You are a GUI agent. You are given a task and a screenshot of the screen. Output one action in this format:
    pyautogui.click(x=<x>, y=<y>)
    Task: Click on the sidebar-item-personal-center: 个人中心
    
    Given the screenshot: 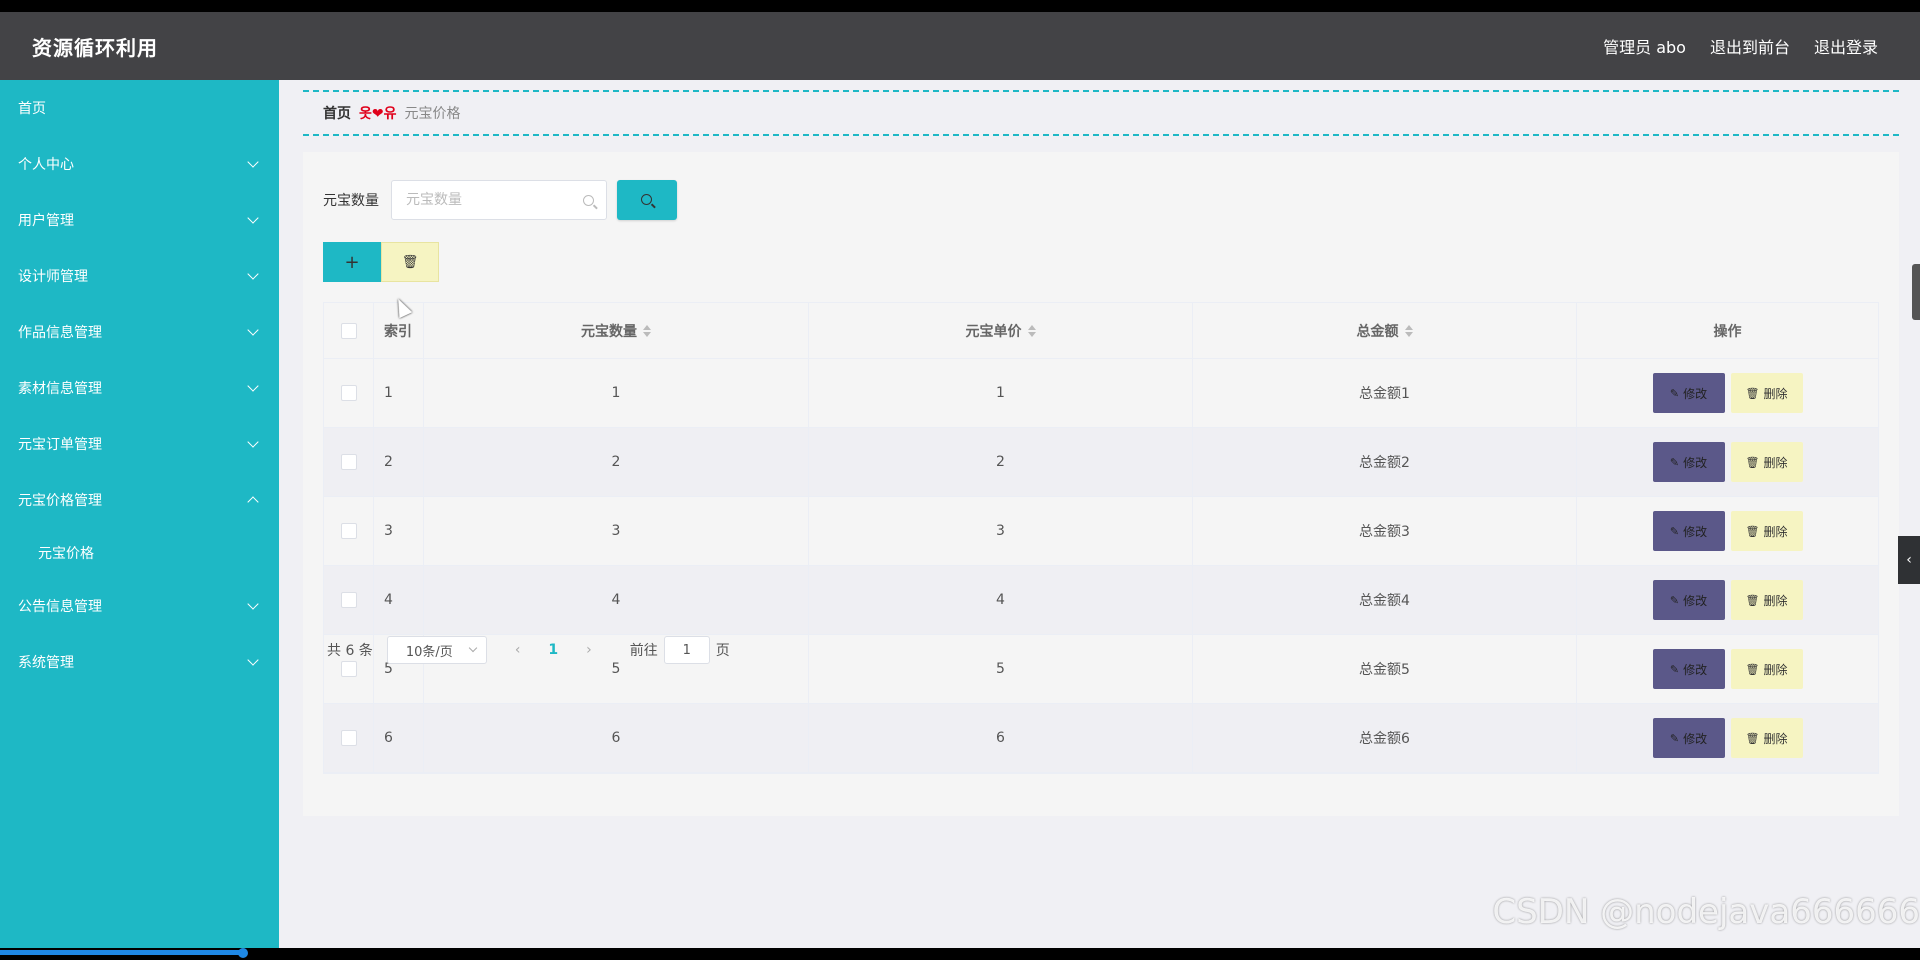 What is the action you would take?
    pyautogui.click(x=139, y=164)
    